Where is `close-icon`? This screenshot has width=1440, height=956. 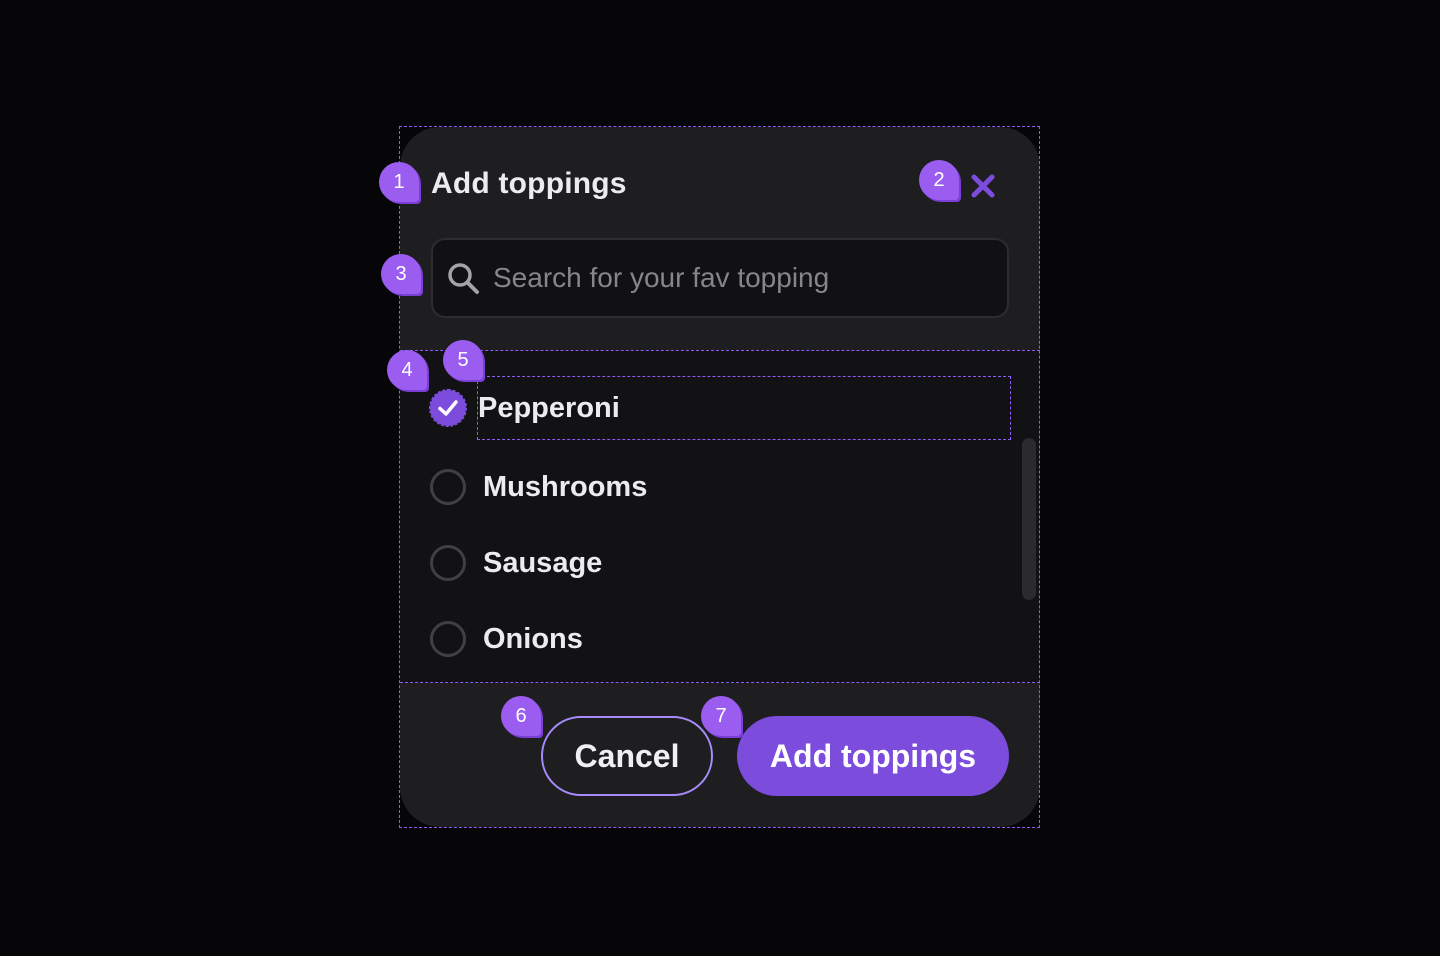
close-icon is located at coordinates (983, 186).